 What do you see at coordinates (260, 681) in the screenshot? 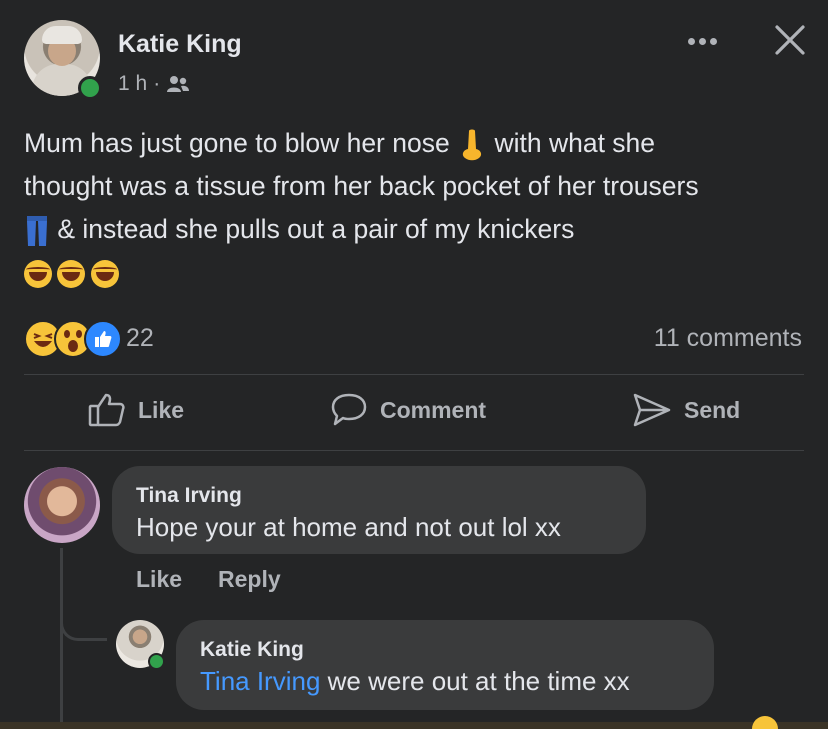
I see `mention-link: Tina Irving` at bounding box center [260, 681].